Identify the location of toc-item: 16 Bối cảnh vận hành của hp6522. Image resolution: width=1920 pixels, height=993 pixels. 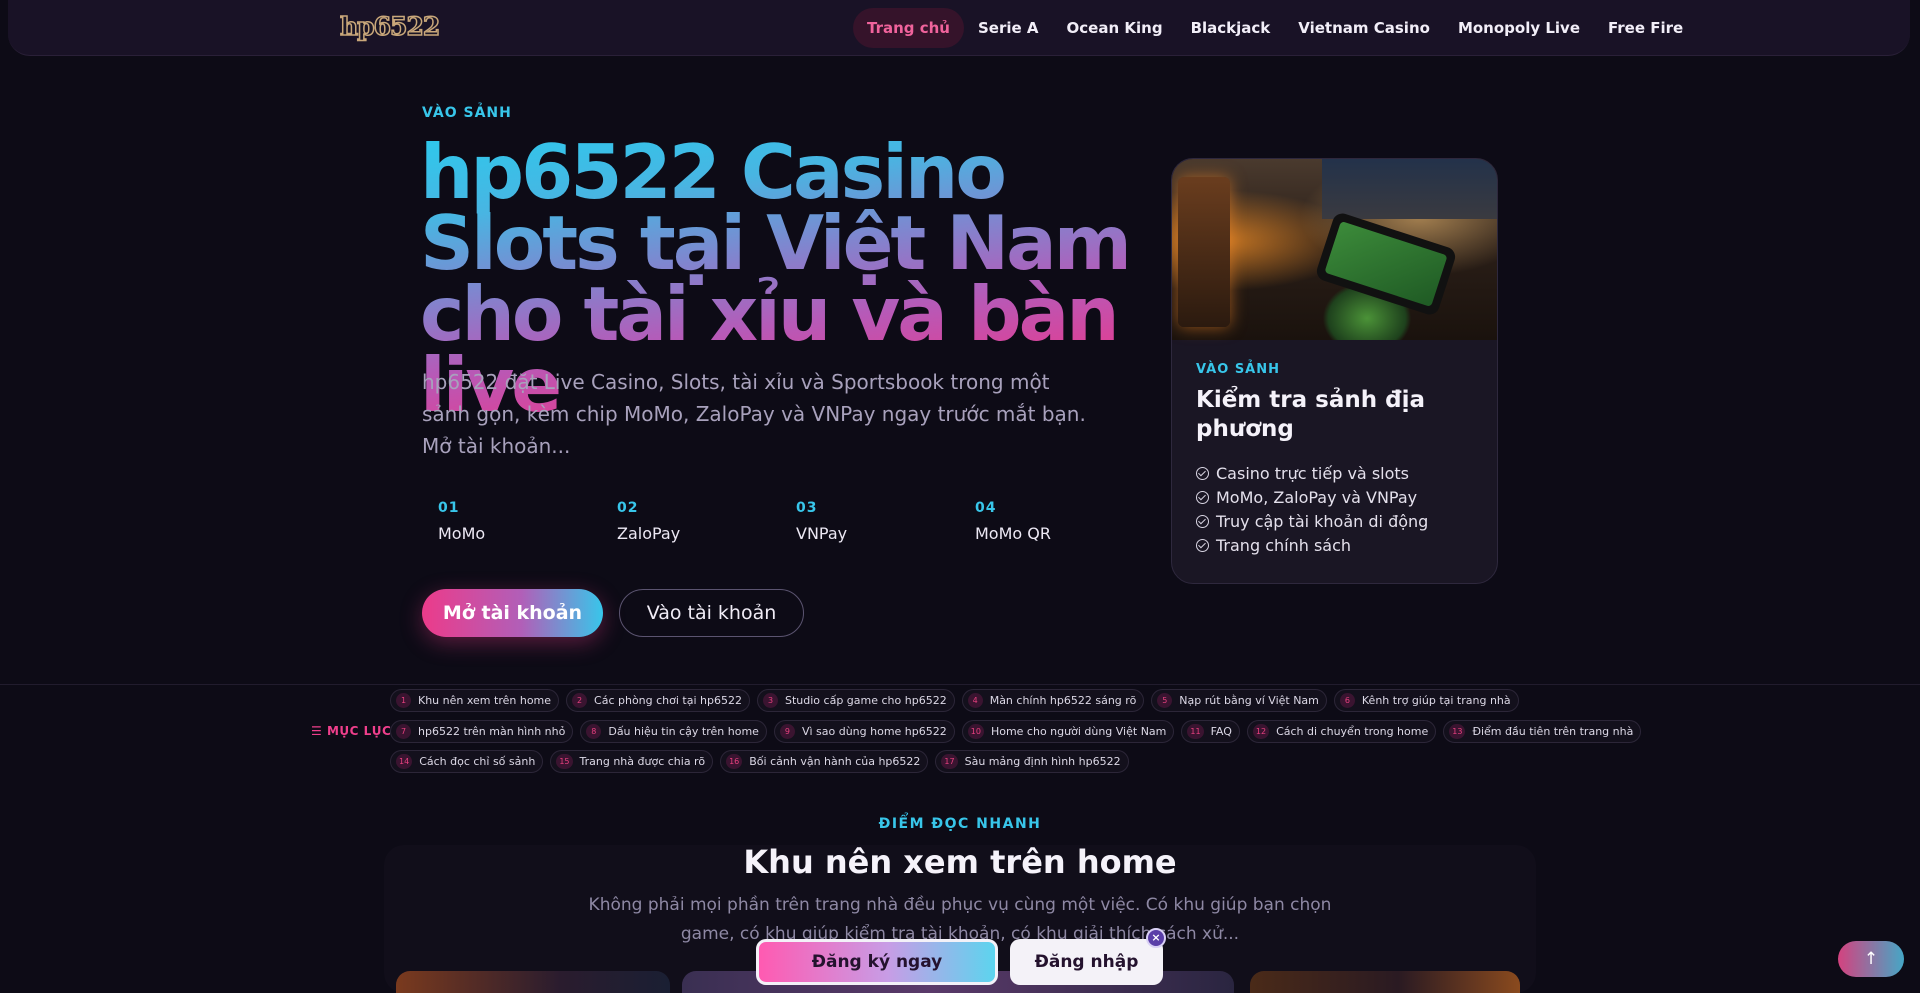
(824, 761).